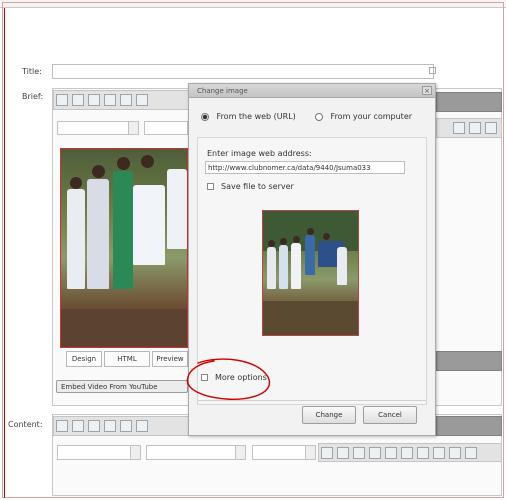 The image size is (506, 500). Describe the element at coordinates (243, 71) in the screenshot. I see `title-input` at that location.